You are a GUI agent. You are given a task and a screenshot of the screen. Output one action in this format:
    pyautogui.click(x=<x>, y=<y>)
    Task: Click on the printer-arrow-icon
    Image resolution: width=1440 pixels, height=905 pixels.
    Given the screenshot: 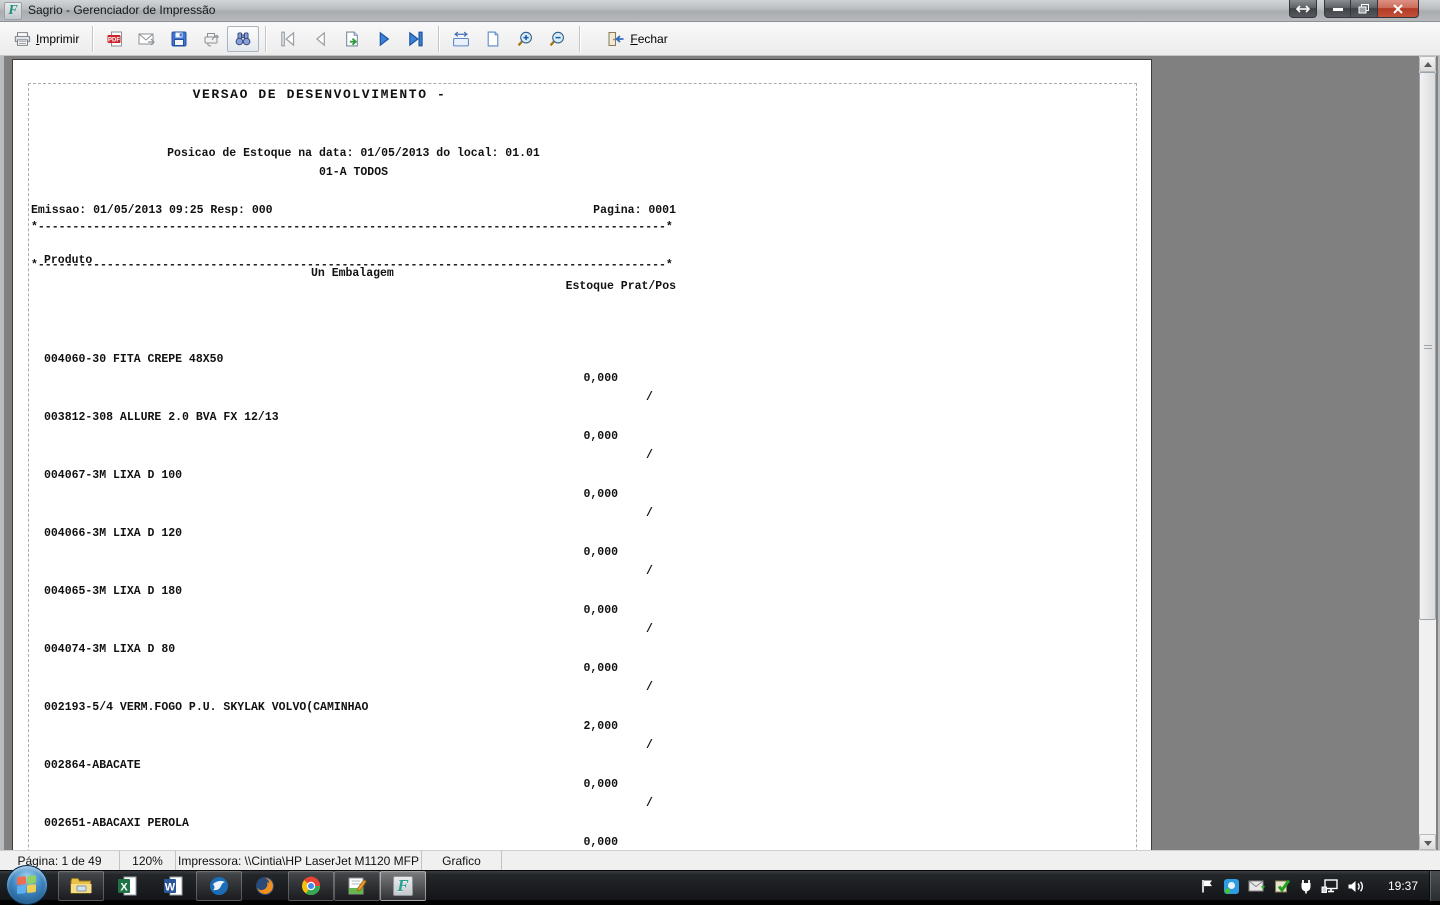 What is the action you would take?
    pyautogui.click(x=212, y=39)
    